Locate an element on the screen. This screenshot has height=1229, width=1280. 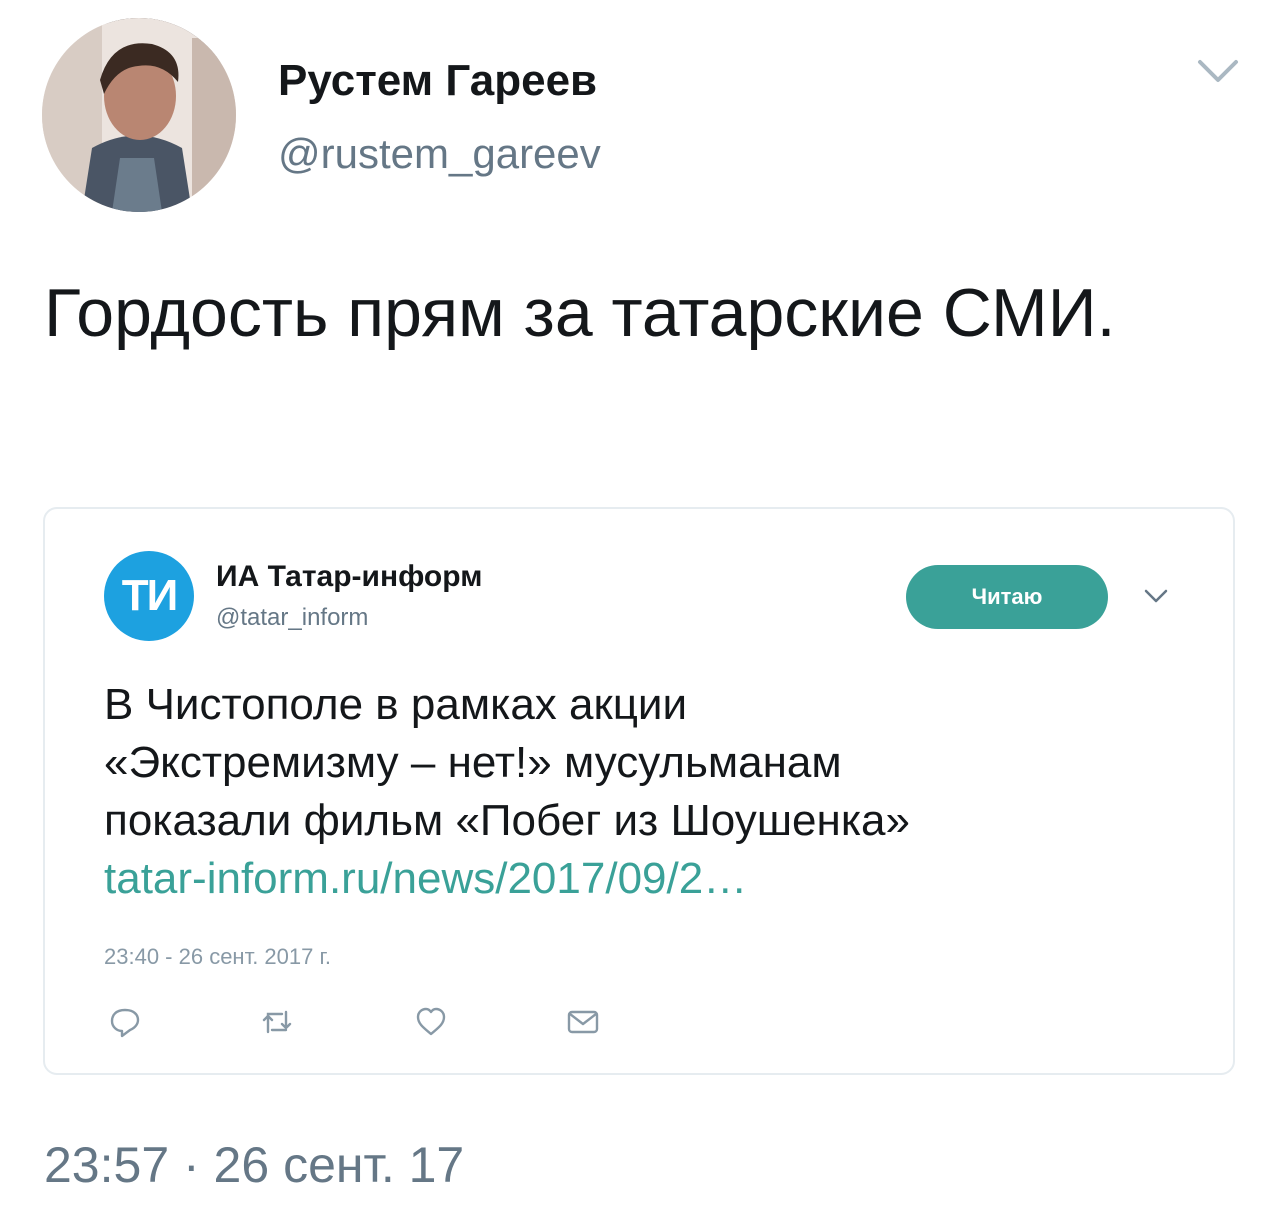
like-icon is located at coordinates (431, 1022).